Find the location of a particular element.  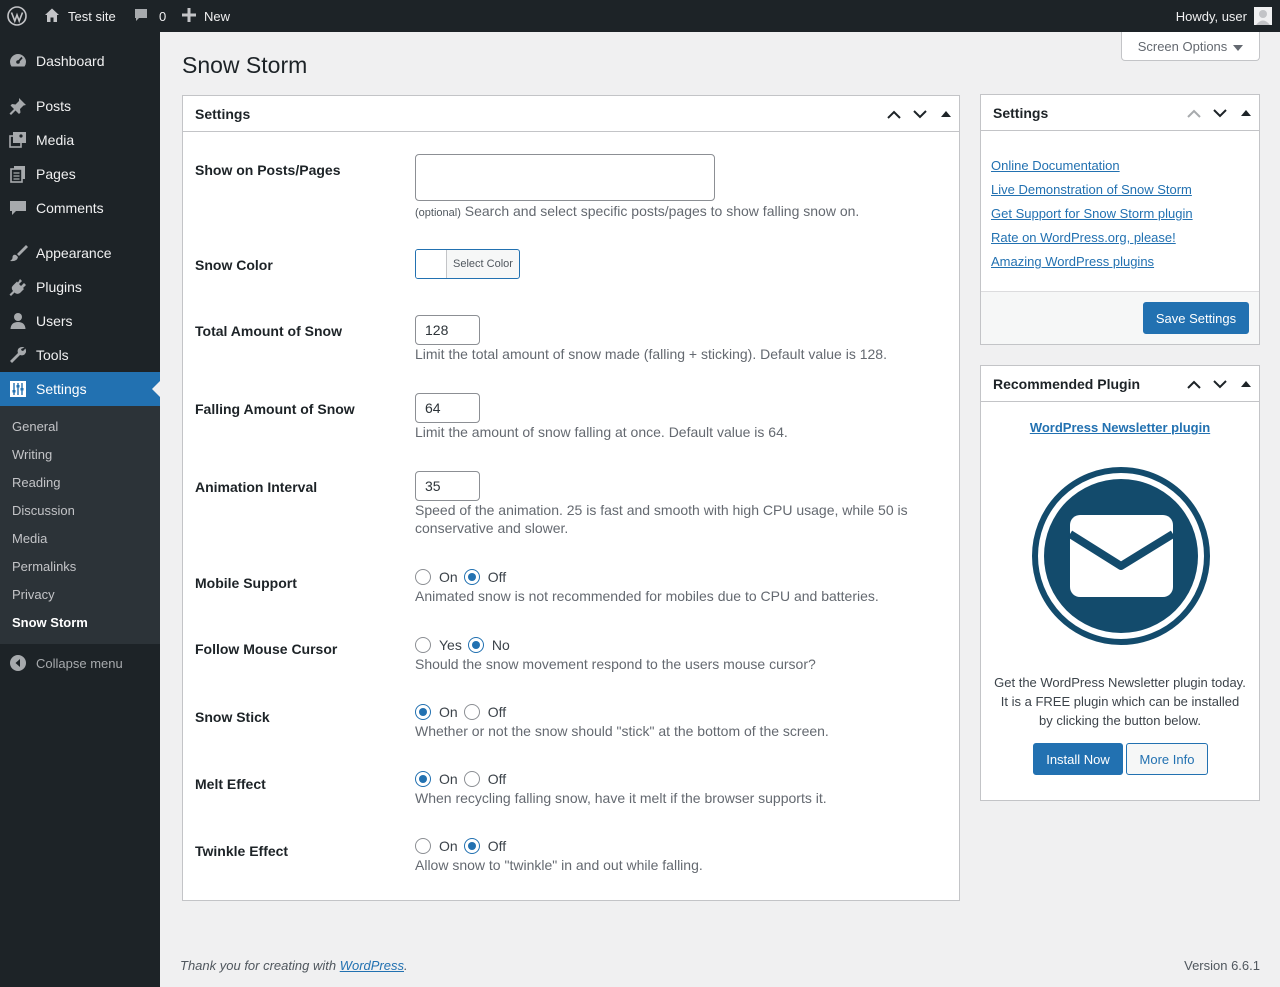

save-settings-button: Save Settings is located at coordinates (1196, 318).